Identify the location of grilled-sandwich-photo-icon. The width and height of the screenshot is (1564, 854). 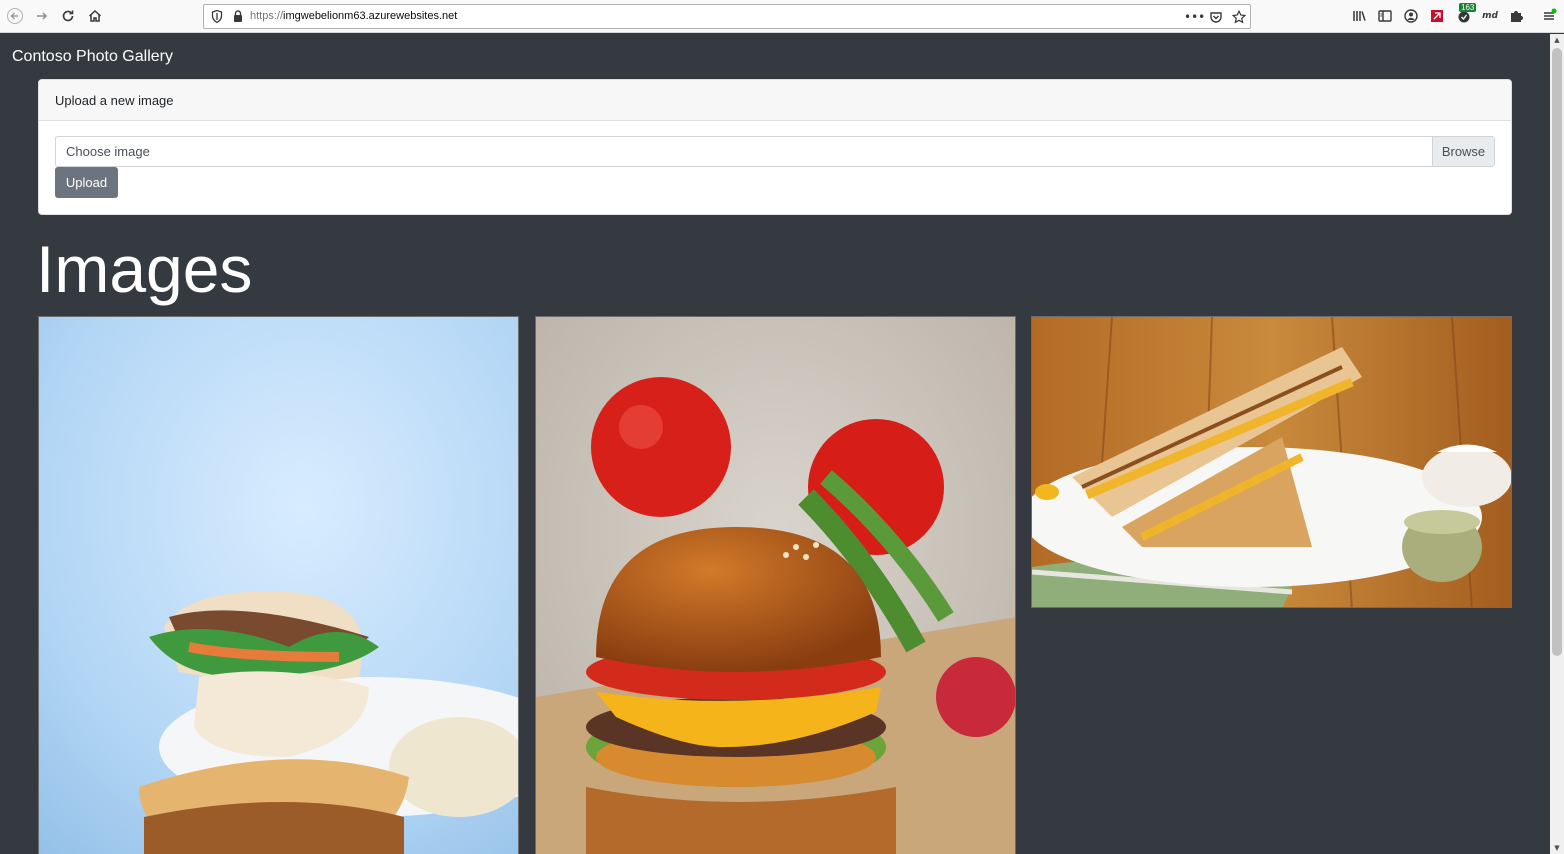
(1271, 462).